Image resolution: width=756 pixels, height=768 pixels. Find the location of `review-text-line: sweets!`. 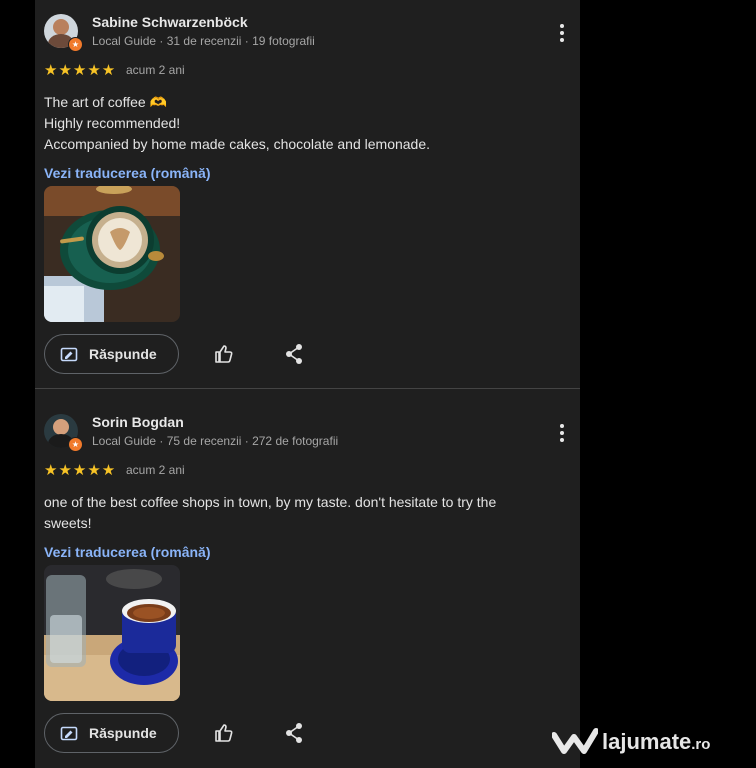

review-text-line: sweets! is located at coordinates (68, 523).